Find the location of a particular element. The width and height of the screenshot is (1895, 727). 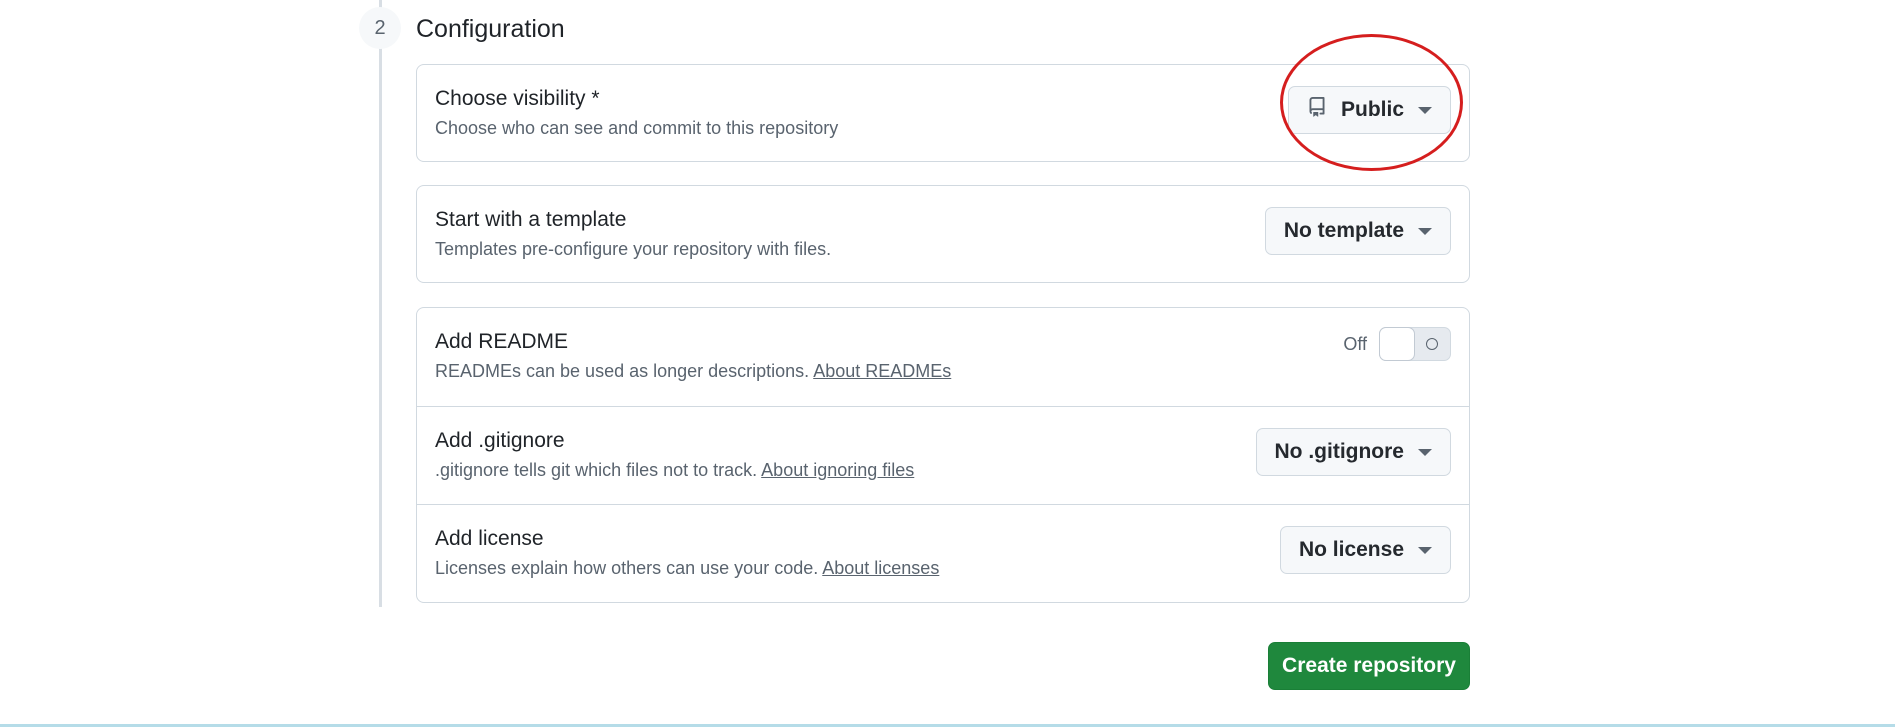

readme-toggle-wrapper: Off is located at coordinates (1397, 344).